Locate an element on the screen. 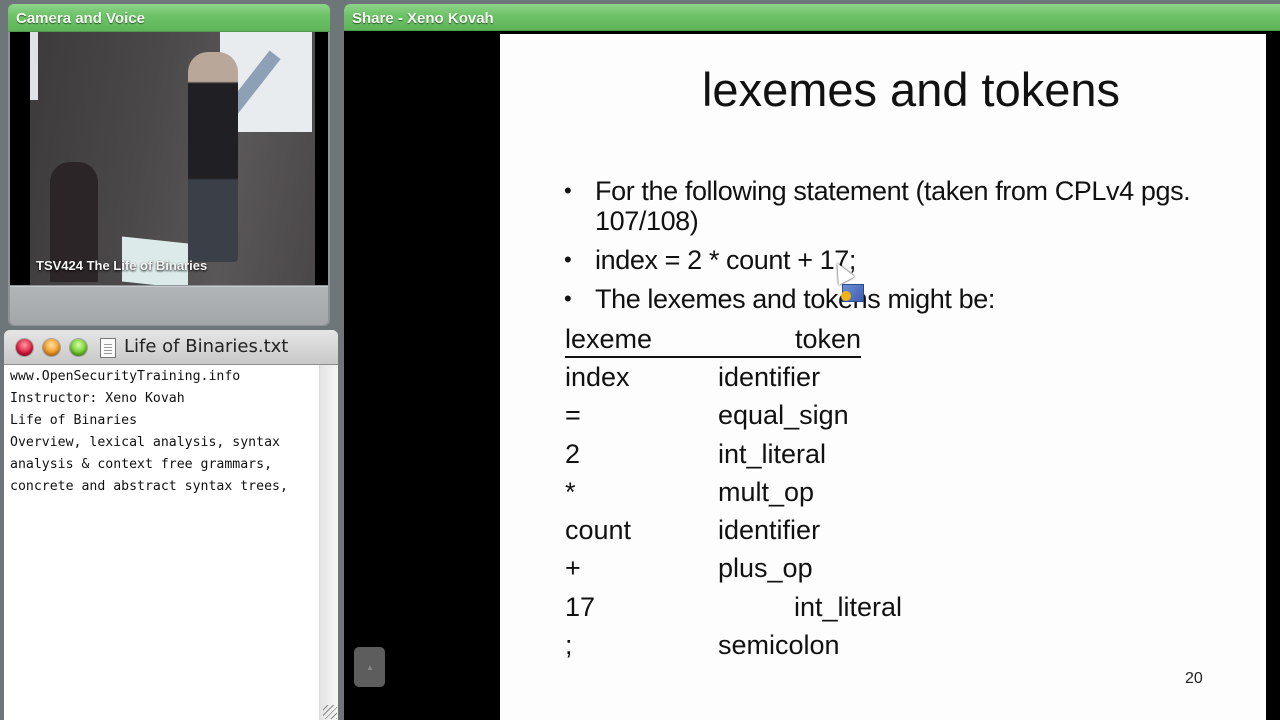 This screenshot has width=1280, height=720. share-pod-title: Share - Xeno Kovah is located at coordinates (812, 17).